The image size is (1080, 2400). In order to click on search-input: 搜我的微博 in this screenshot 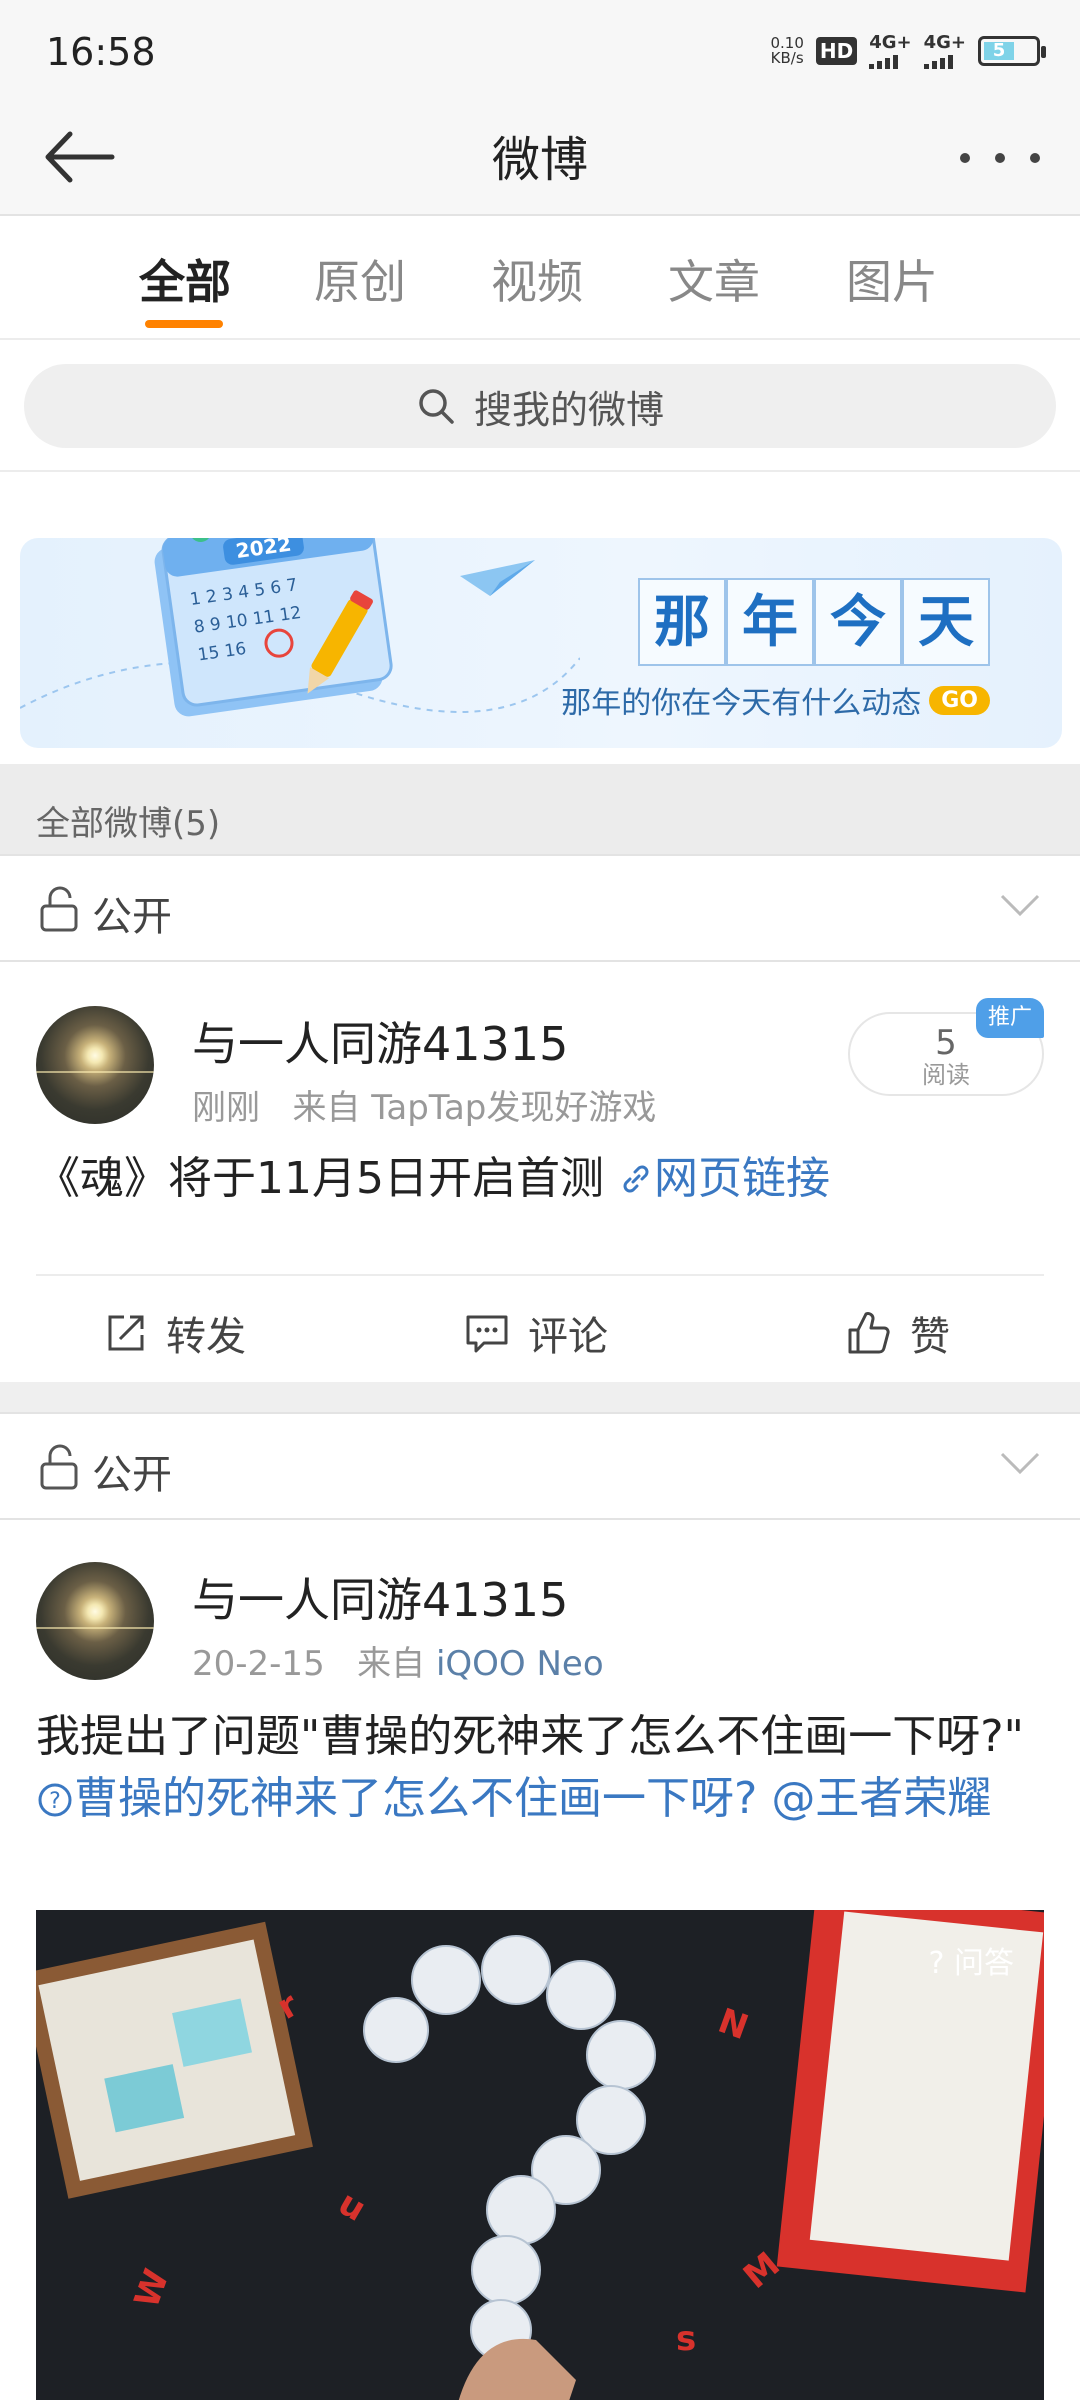, I will do `click(540, 406)`.